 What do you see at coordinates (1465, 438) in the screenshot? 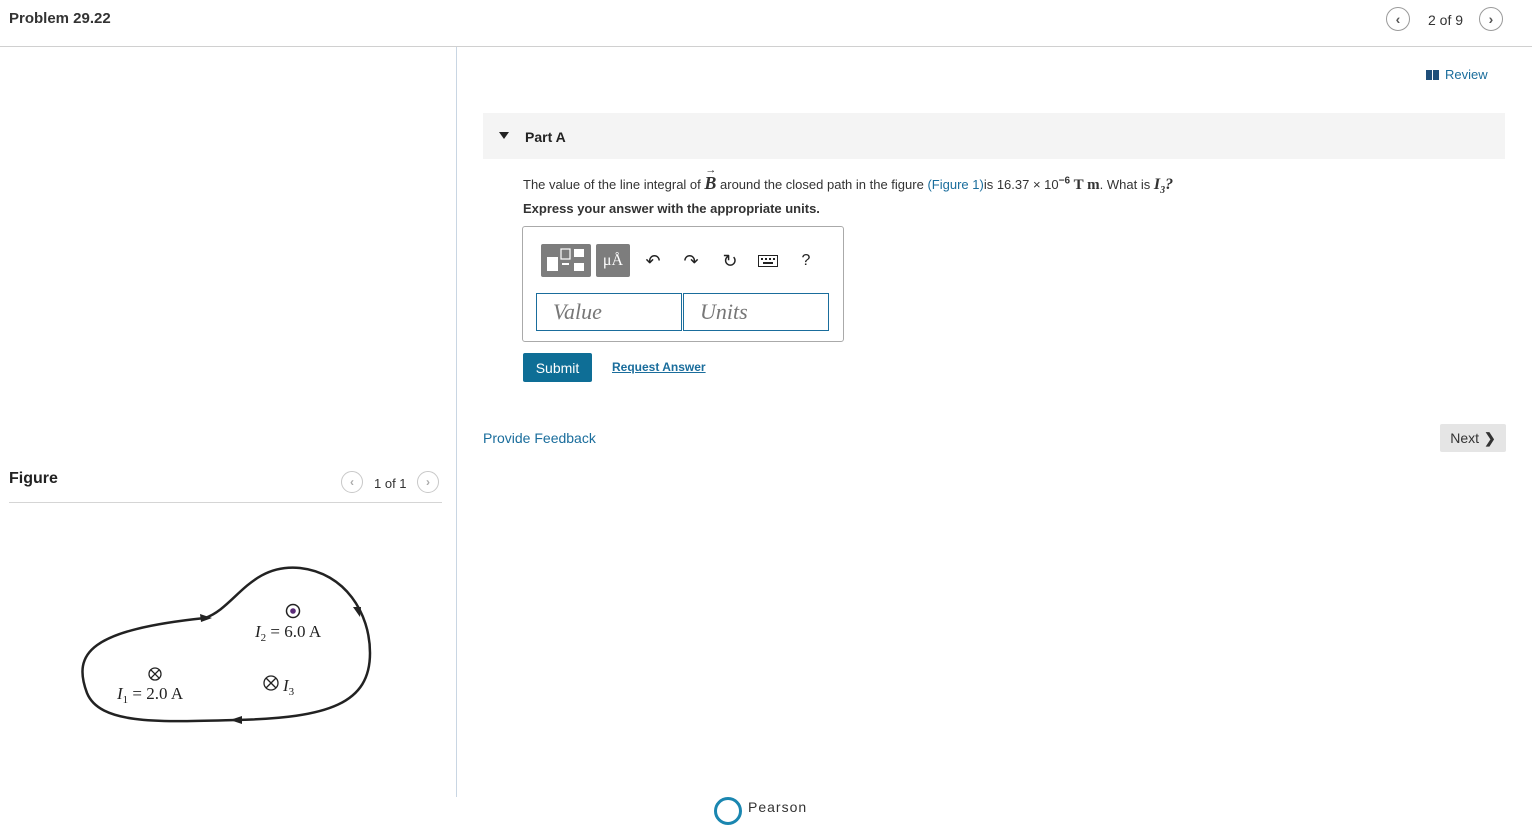
I see `next-label: Next` at bounding box center [1465, 438].